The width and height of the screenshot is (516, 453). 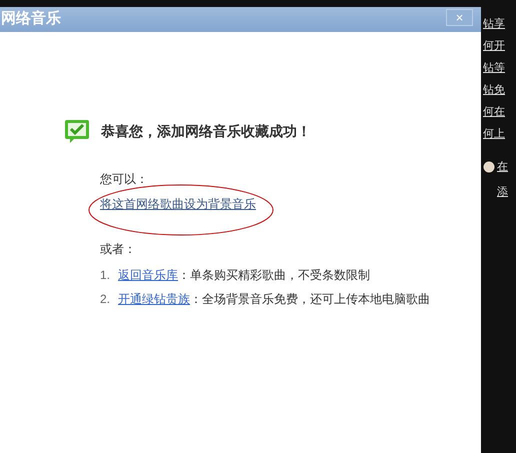 I want to click on list-number: 2., so click(x=105, y=299).